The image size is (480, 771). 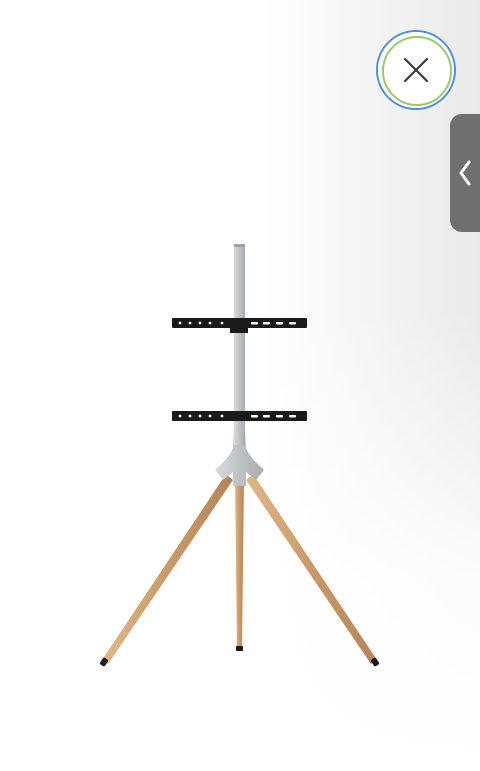 What do you see at coordinates (239, 648) in the screenshot?
I see `center-foot` at bounding box center [239, 648].